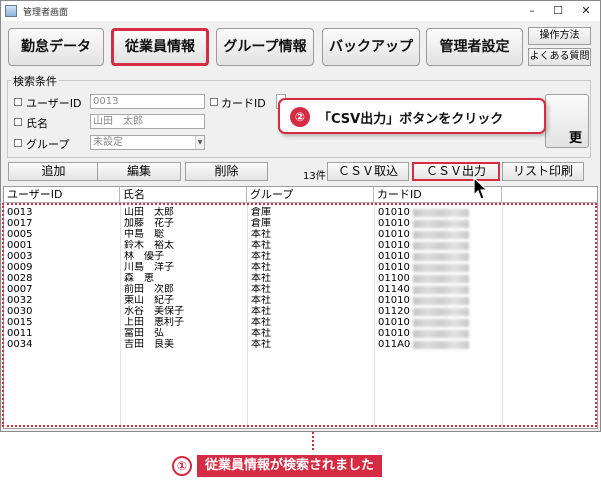 The height and width of the screenshot is (481, 601). What do you see at coordinates (62, 194) in the screenshot?
I see `header-user-id: ユーザーID` at bounding box center [62, 194].